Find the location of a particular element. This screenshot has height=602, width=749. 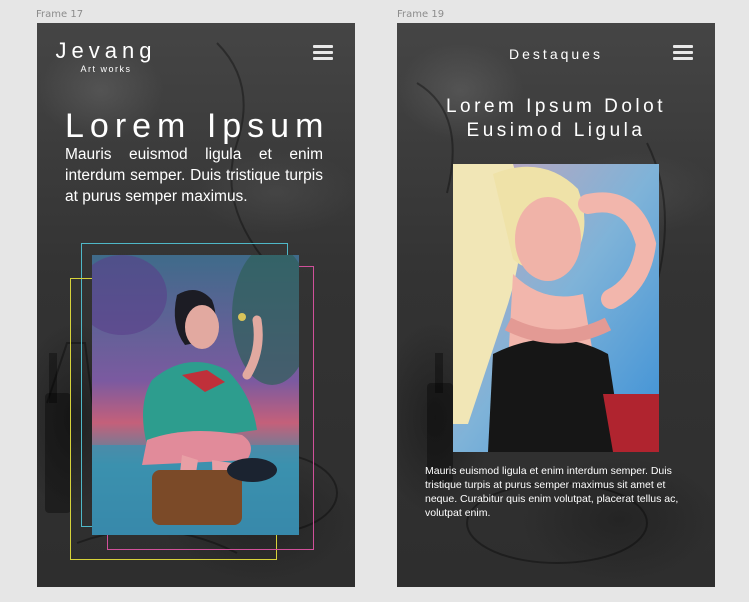

logo: Jevang Art works is located at coordinates (106, 56).